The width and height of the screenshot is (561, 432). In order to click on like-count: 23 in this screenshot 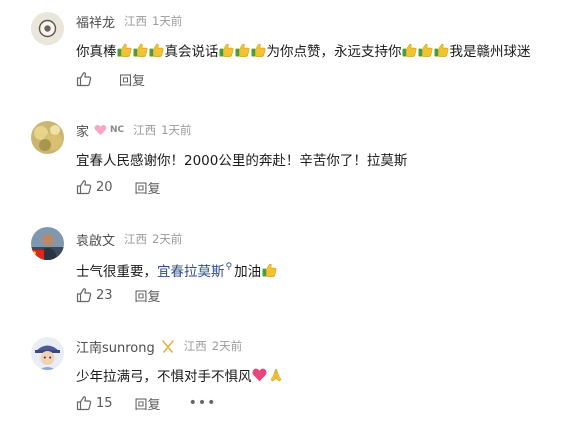, I will do `click(104, 295)`.